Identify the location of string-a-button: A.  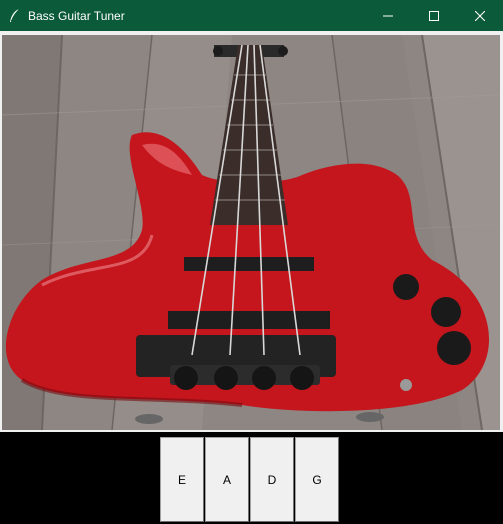
(227, 479).